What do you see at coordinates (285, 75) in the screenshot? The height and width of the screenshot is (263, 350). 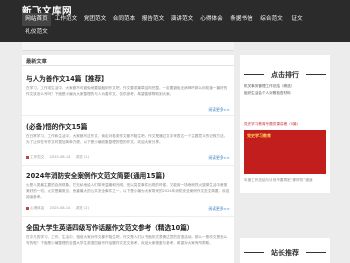 I see `hot-title: 点击排行` at bounding box center [285, 75].